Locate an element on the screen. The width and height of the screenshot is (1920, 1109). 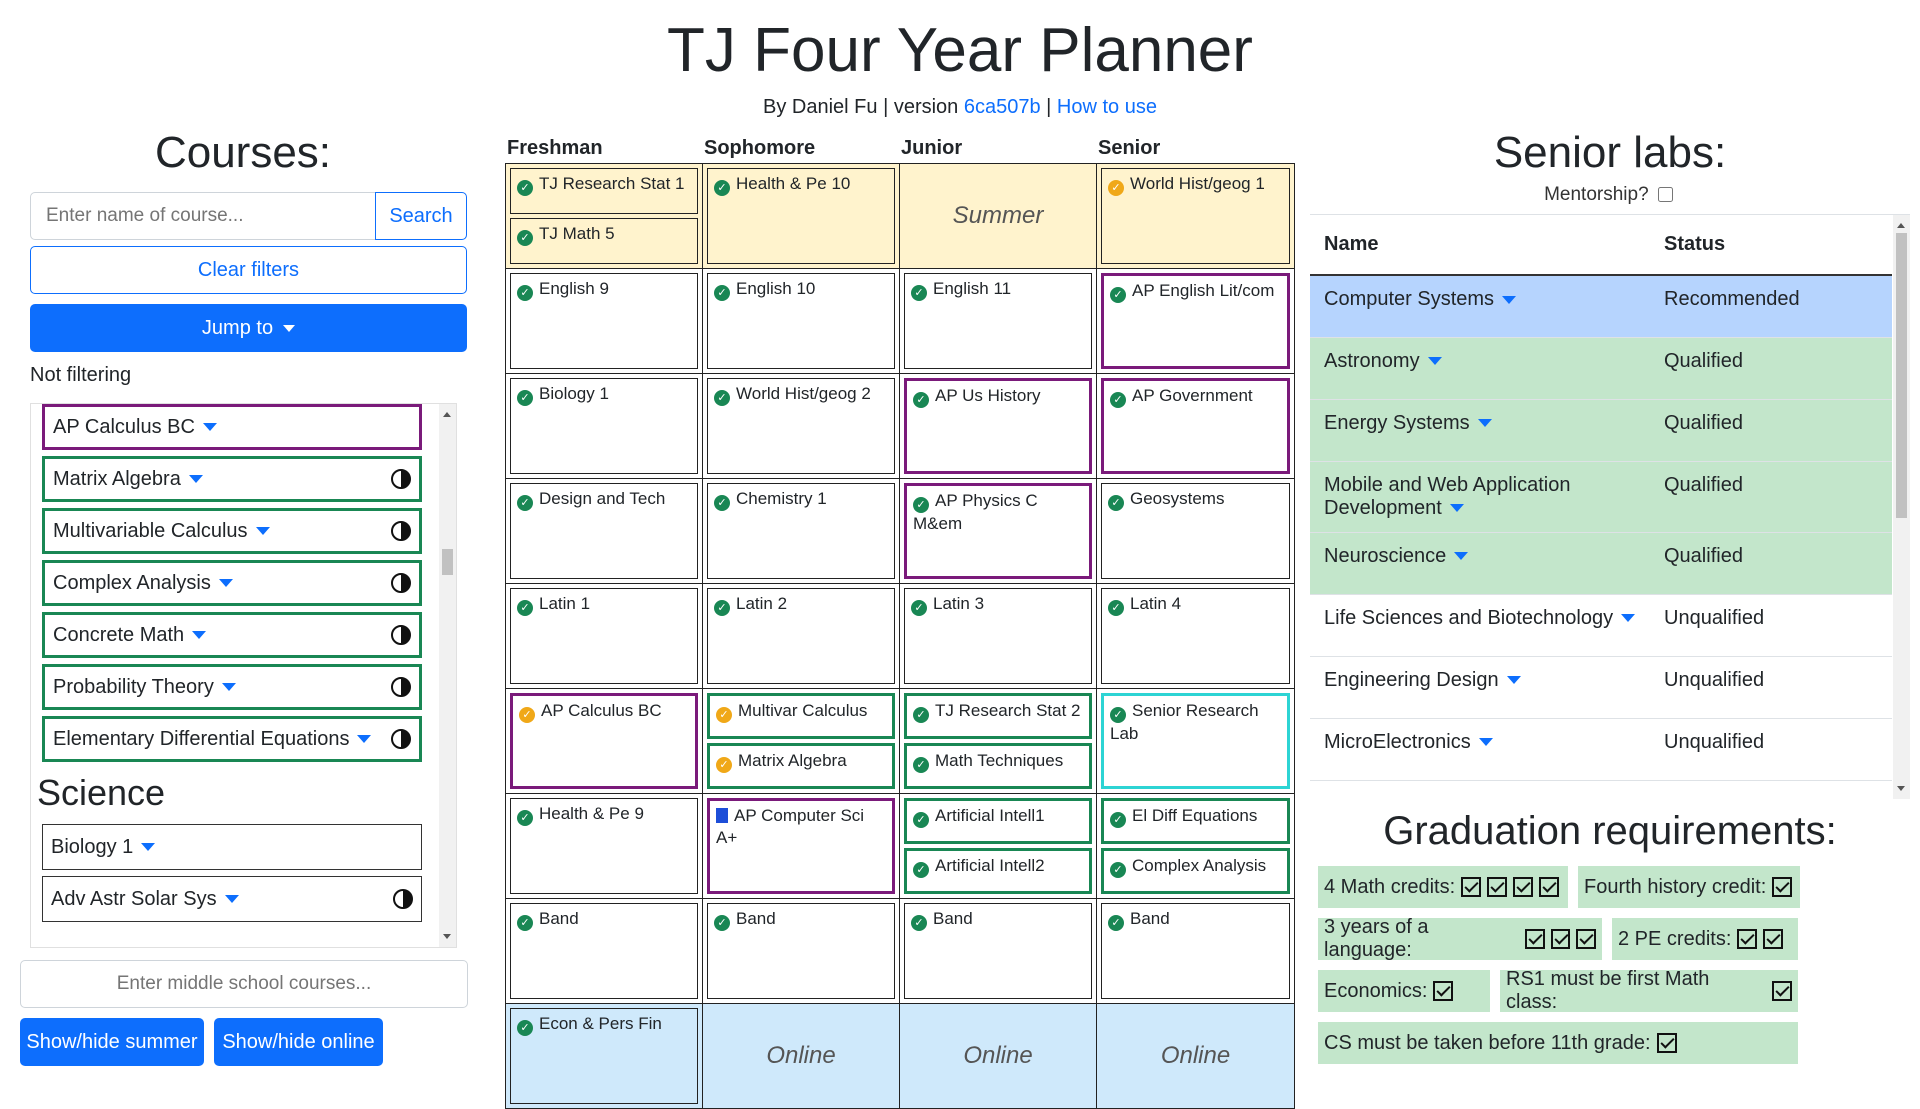
search-button: Search is located at coordinates (421, 216).